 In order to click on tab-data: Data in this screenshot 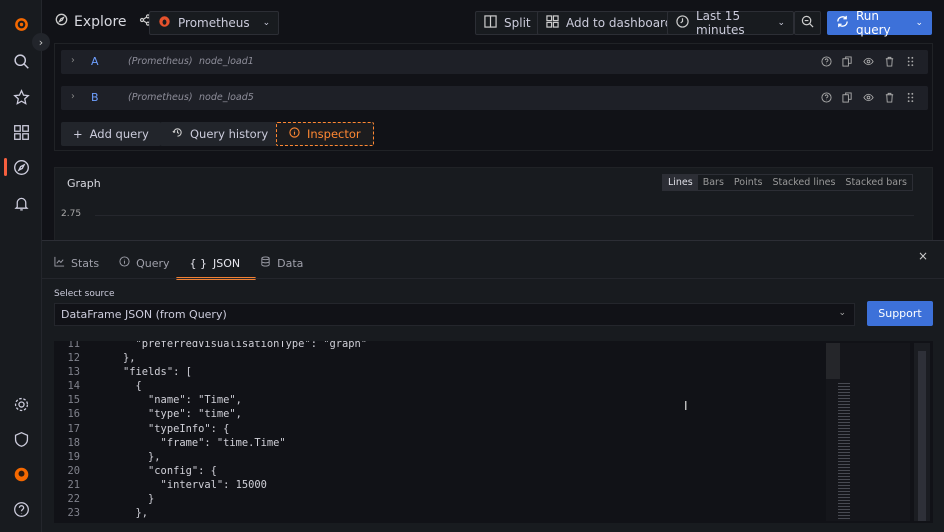, I will do `click(288, 265)`.